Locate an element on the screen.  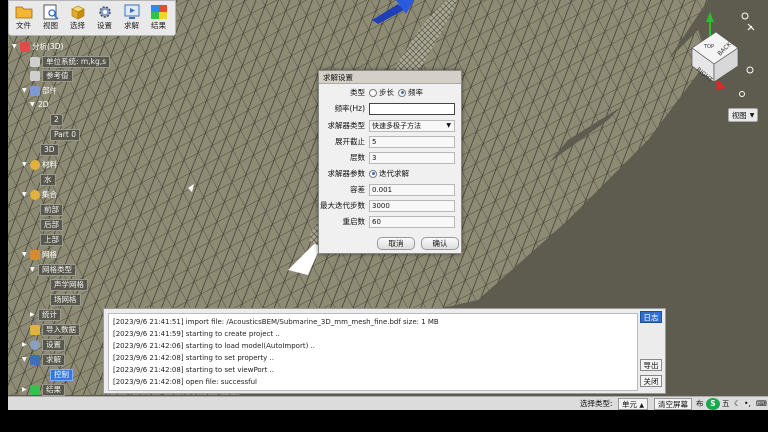
tree-item-mesh: ▼ 网格 is located at coordinates (39, 254).